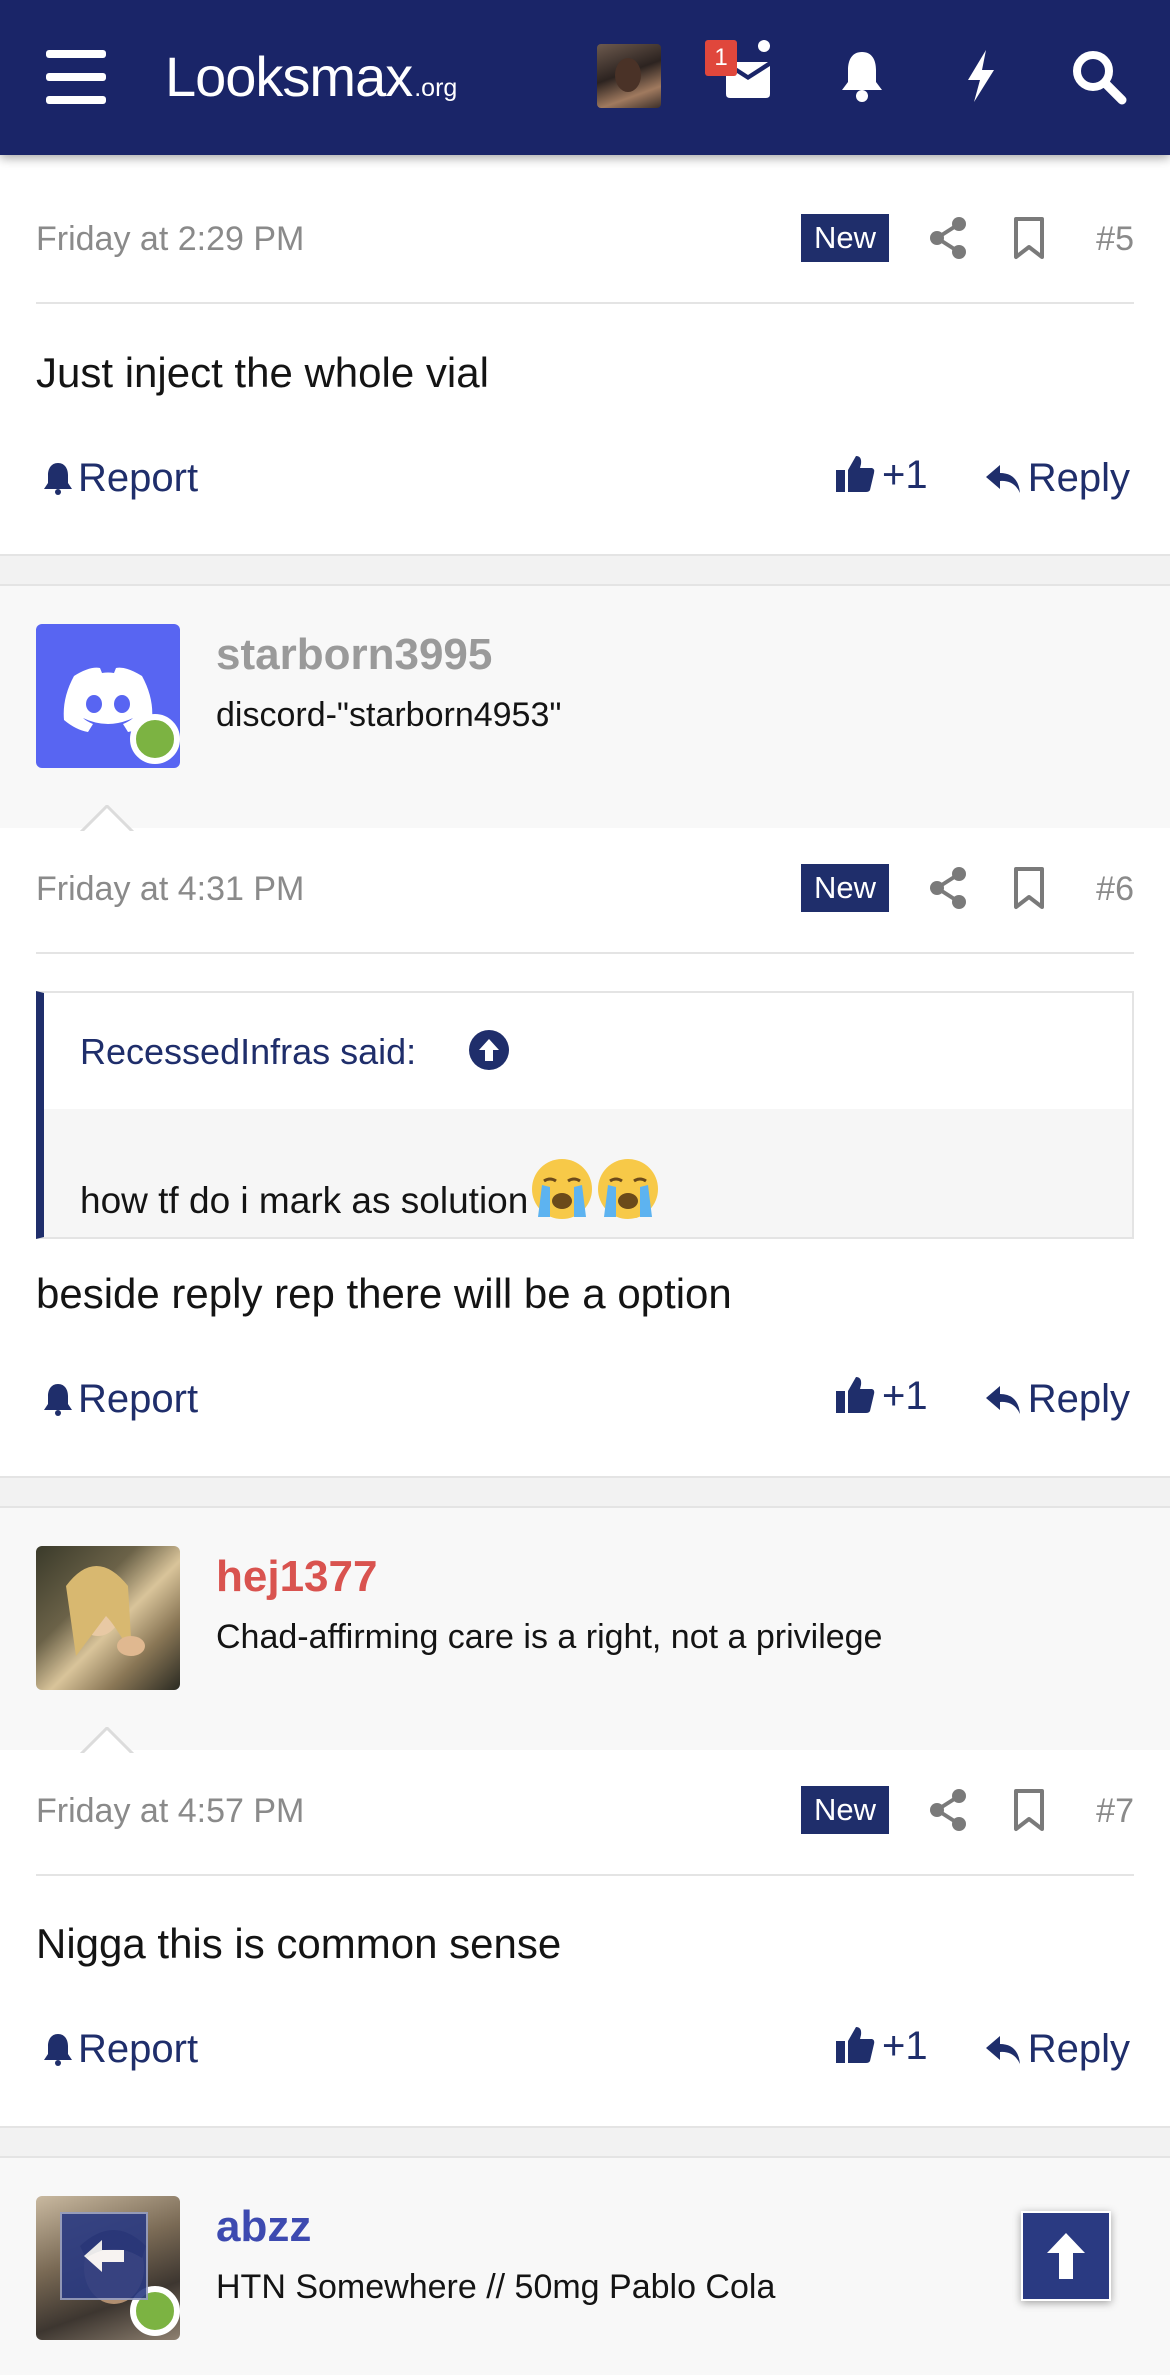 This screenshot has width=1170, height=2375. I want to click on scroll-to-top-button, so click(1066, 2256).